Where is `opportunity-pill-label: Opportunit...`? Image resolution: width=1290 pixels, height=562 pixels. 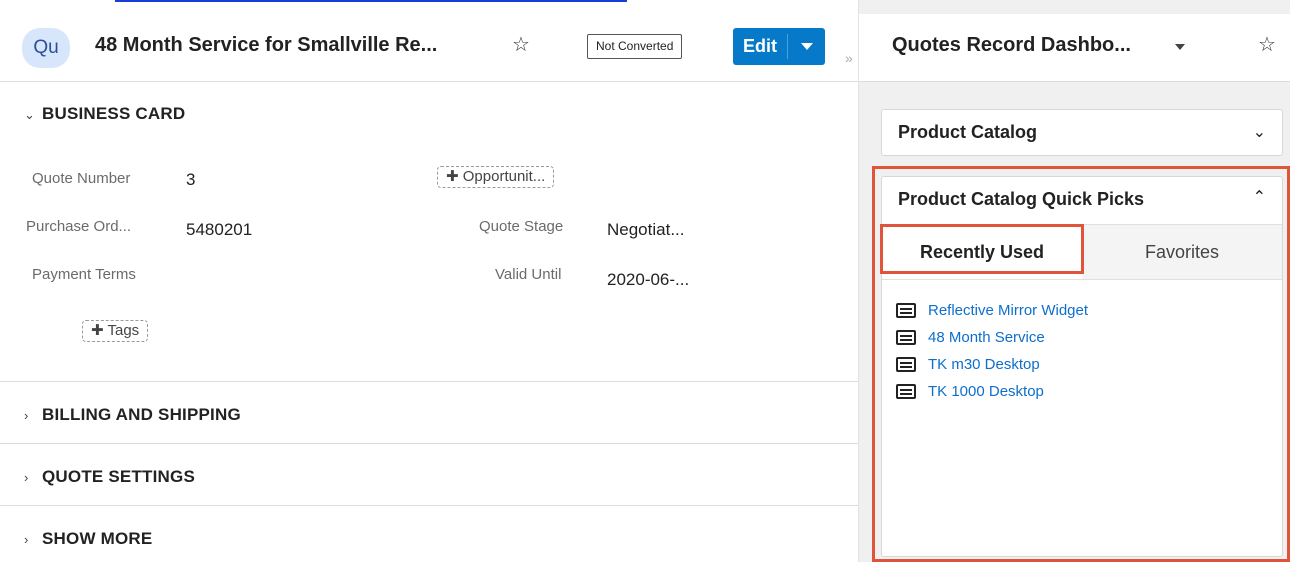
opportunity-pill-label: Opportunit... is located at coordinates (504, 176).